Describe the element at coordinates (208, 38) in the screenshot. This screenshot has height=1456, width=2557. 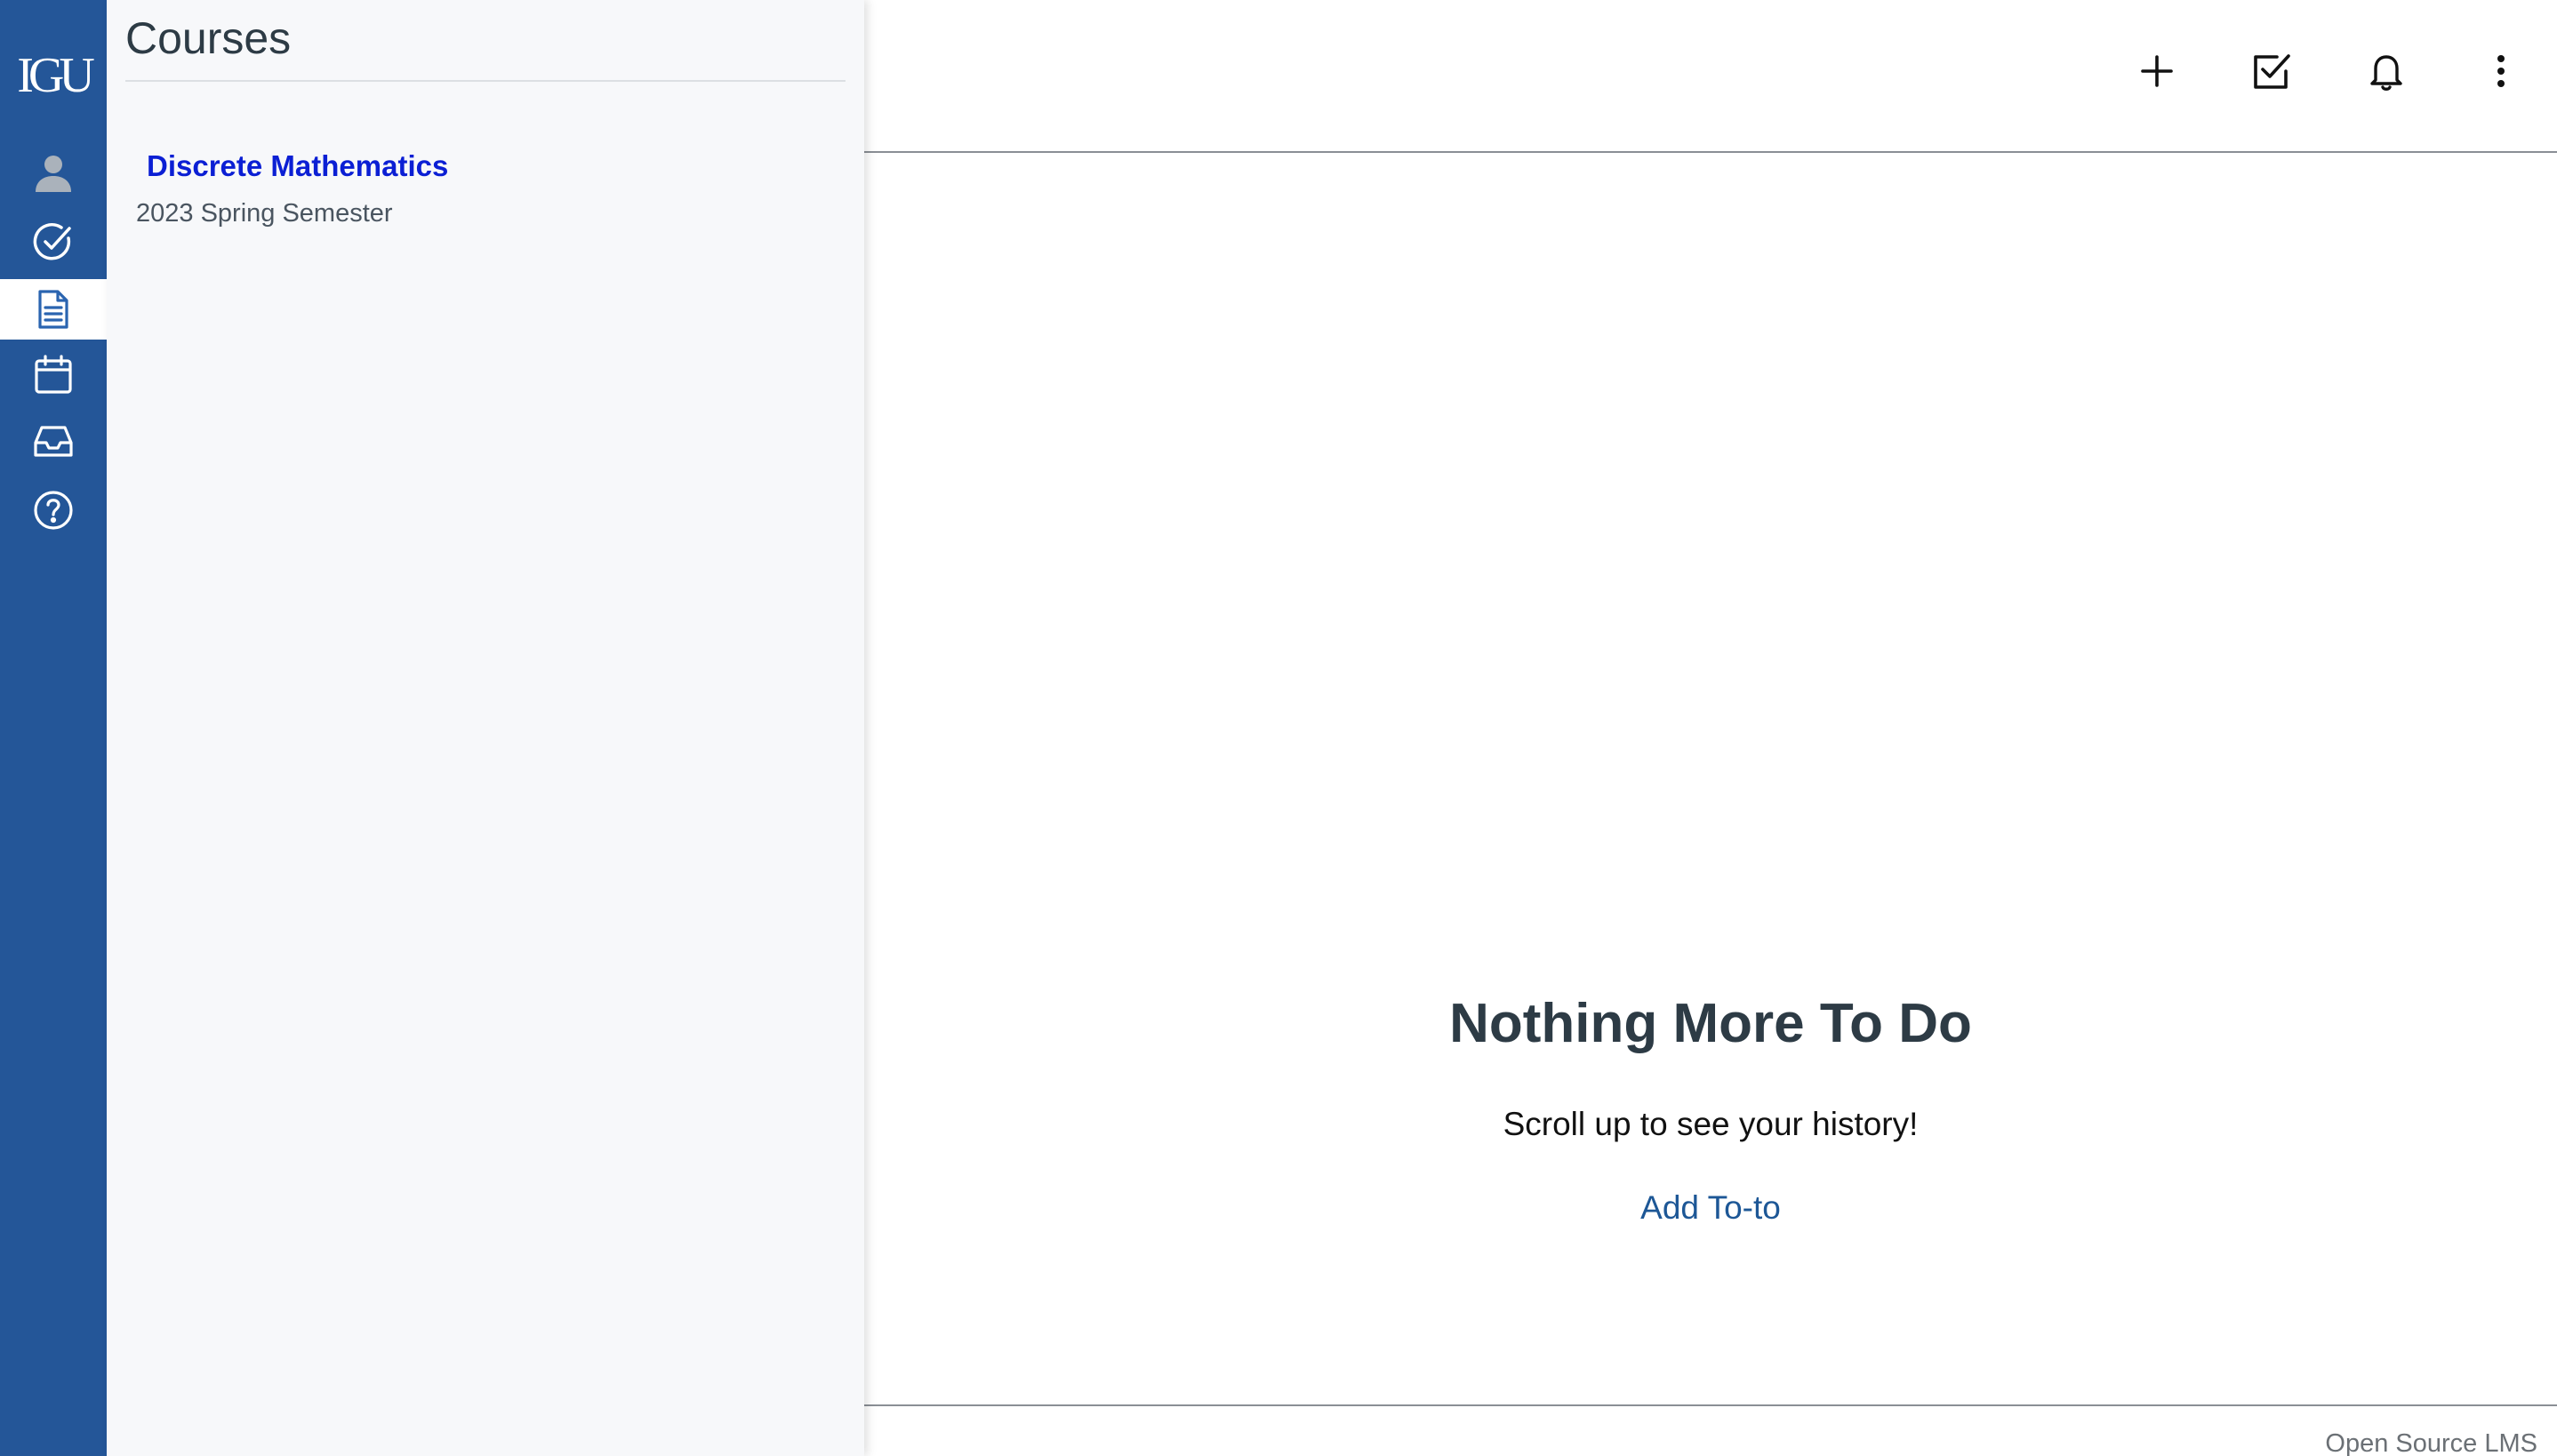
I see `tray-title: Courses` at that location.